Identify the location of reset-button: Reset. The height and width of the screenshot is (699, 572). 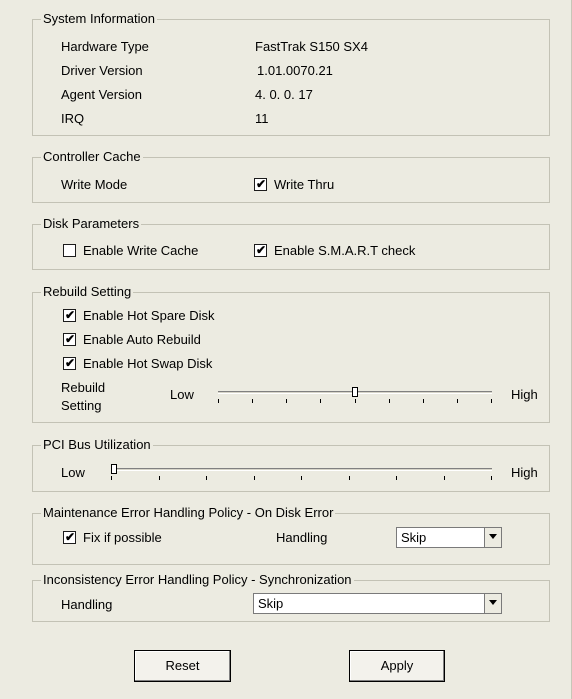
(182, 666).